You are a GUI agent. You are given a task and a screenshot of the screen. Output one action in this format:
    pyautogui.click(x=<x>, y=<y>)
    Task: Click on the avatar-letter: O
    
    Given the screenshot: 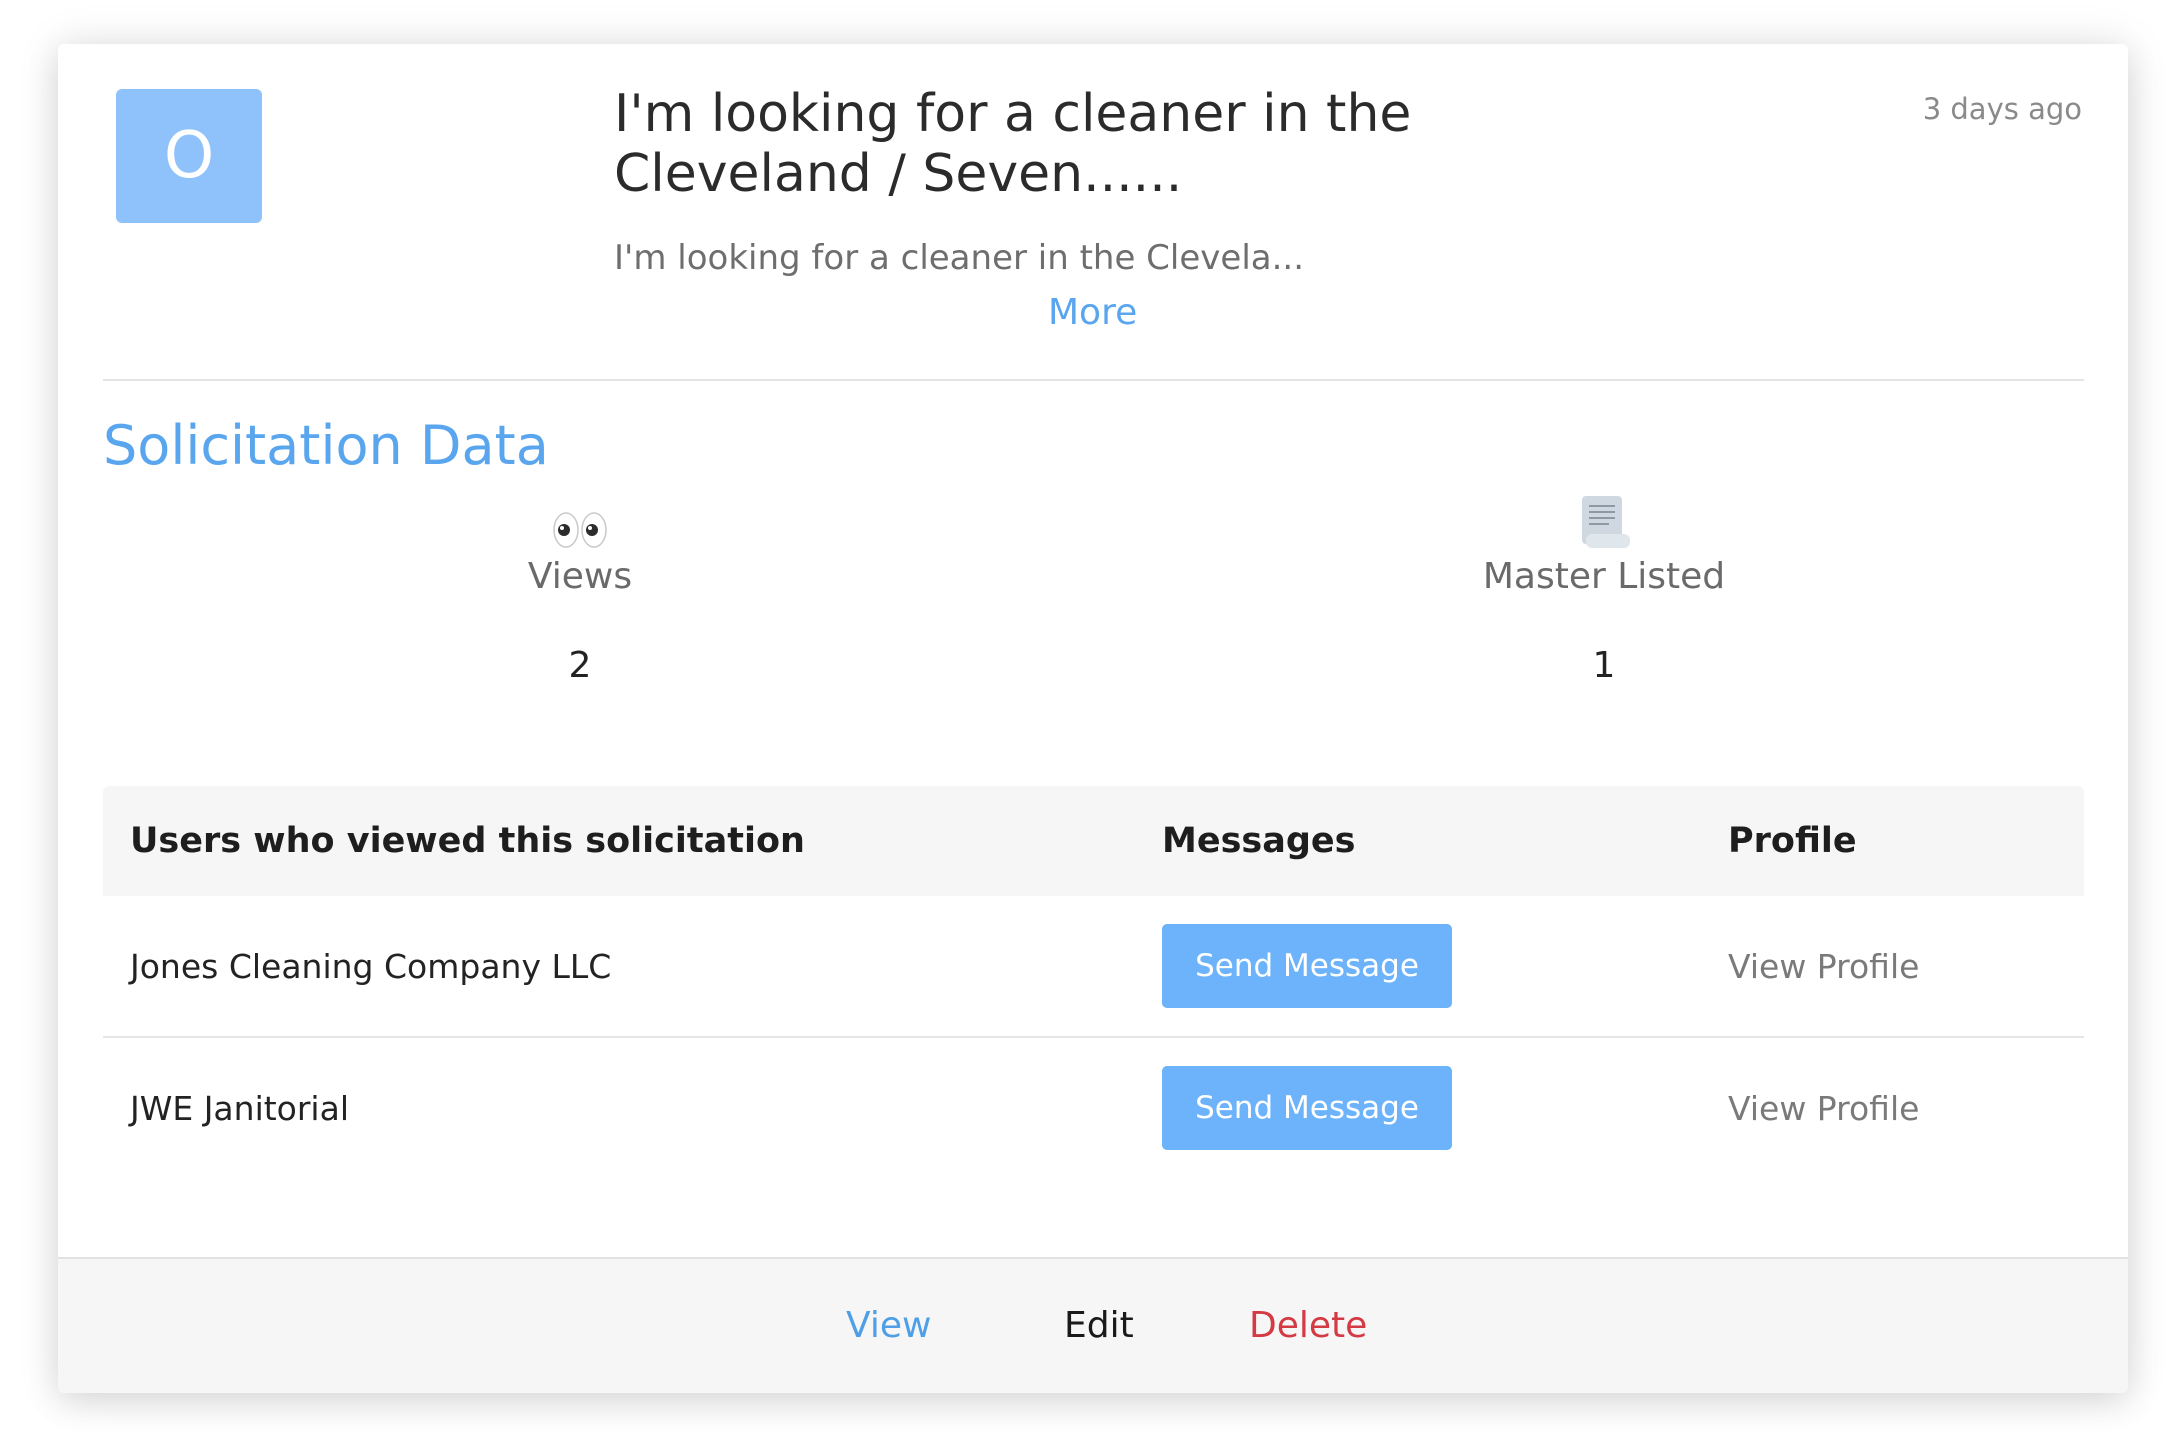 What is the action you would take?
    pyautogui.click(x=189, y=156)
    